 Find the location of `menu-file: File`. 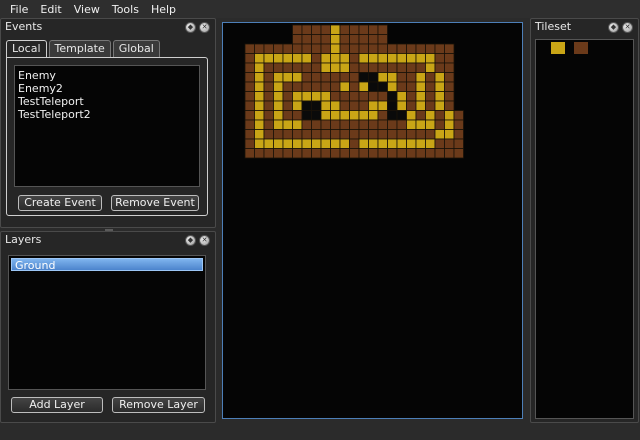

menu-file: File is located at coordinates (19, 9).